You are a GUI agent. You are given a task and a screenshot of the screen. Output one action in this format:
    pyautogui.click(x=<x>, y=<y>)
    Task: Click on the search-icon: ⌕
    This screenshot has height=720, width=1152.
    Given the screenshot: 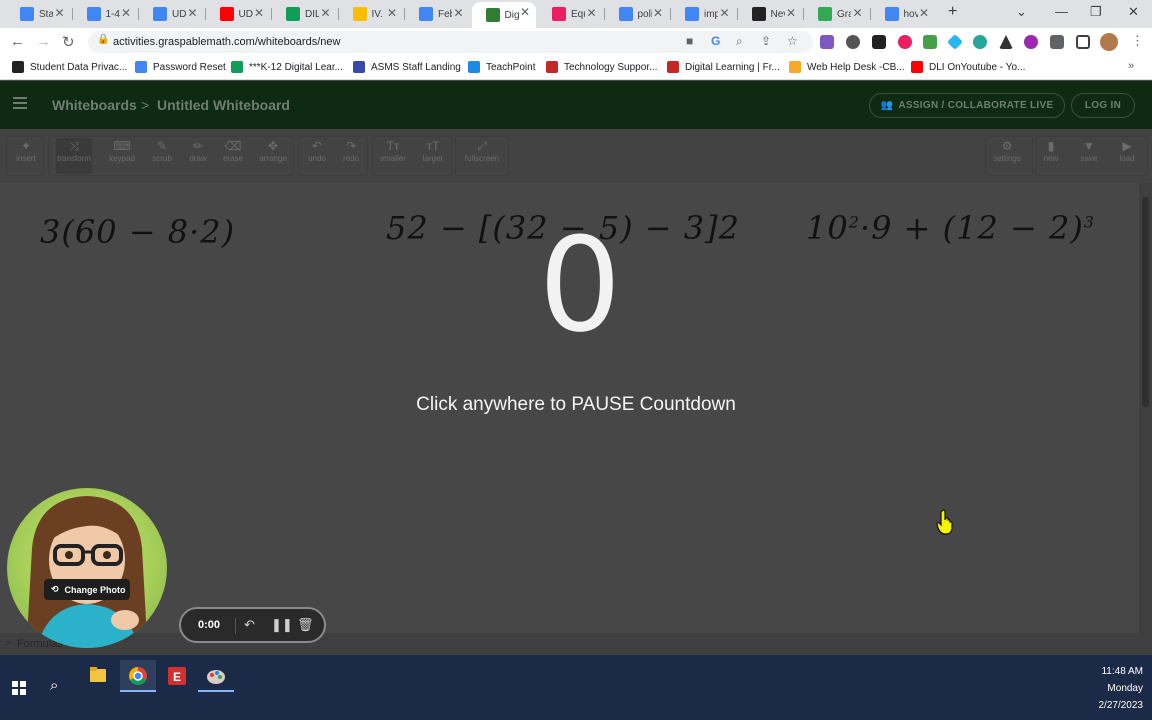 What is the action you would take?
    pyautogui.click(x=54, y=685)
    